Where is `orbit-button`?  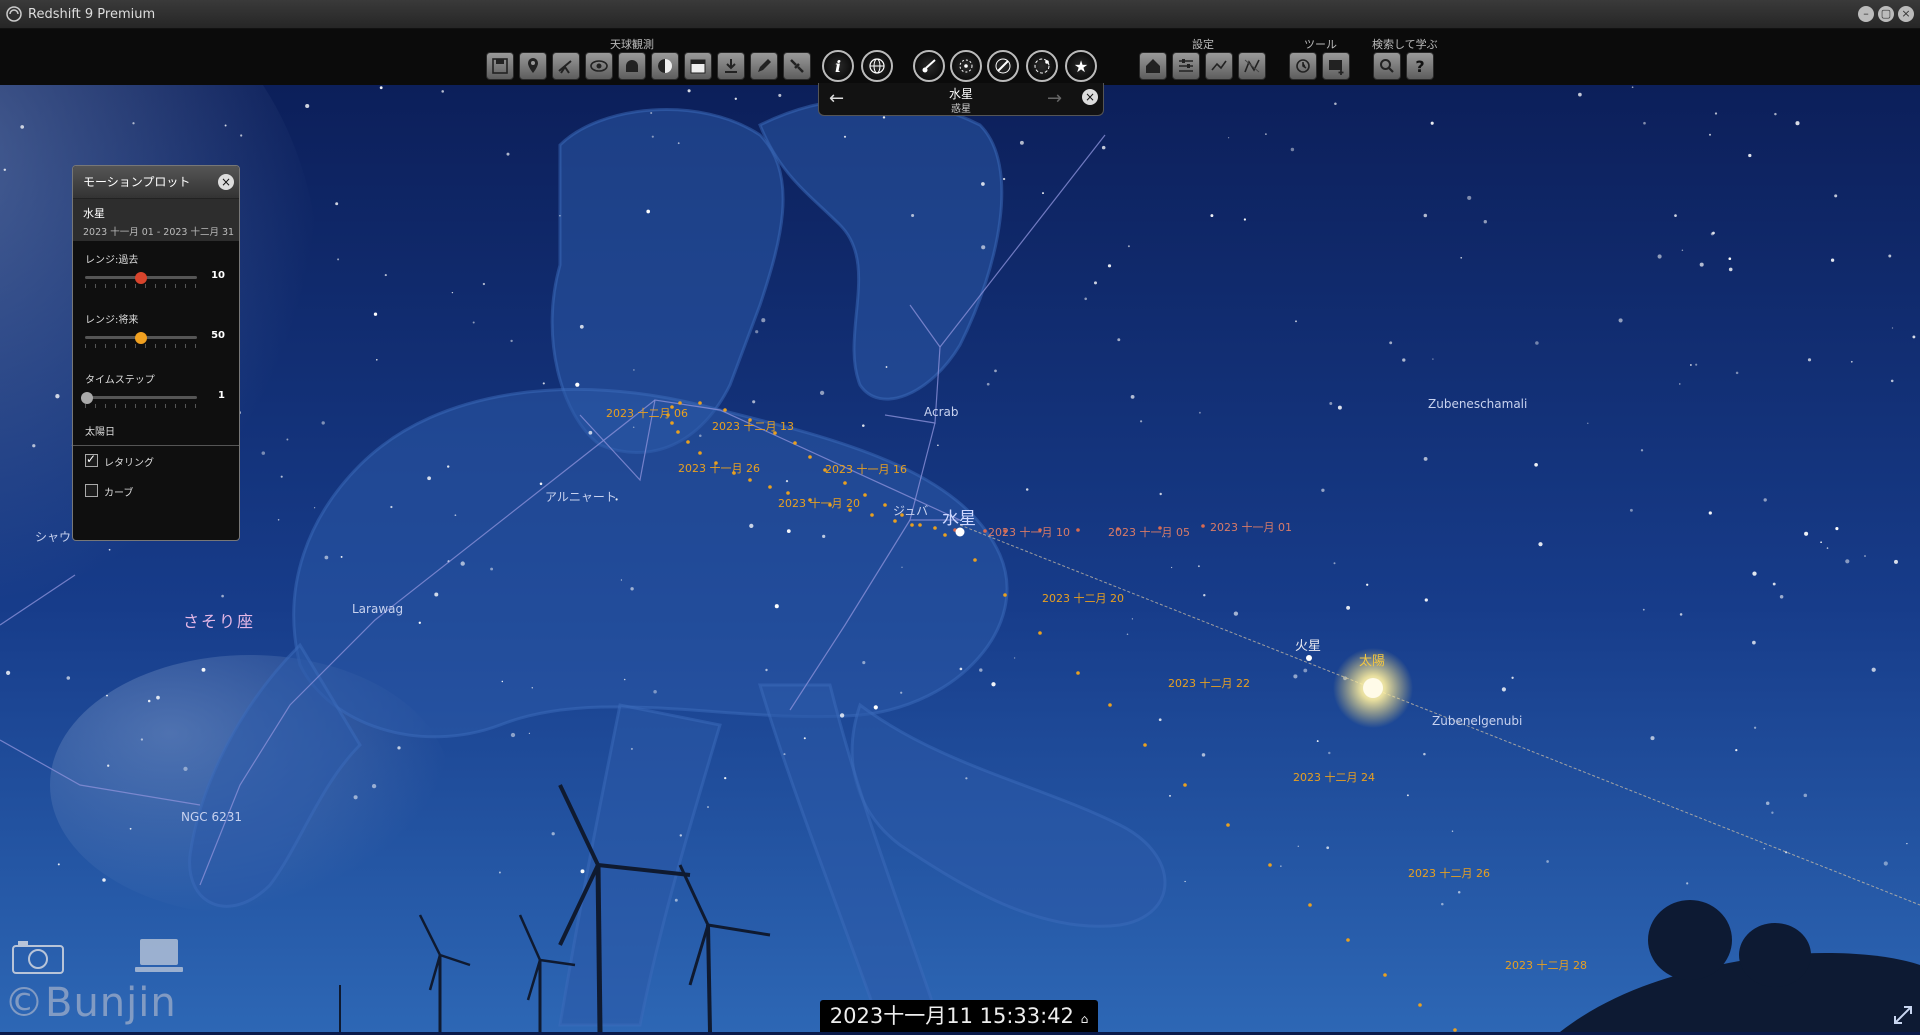 orbit-button is located at coordinates (1042, 66).